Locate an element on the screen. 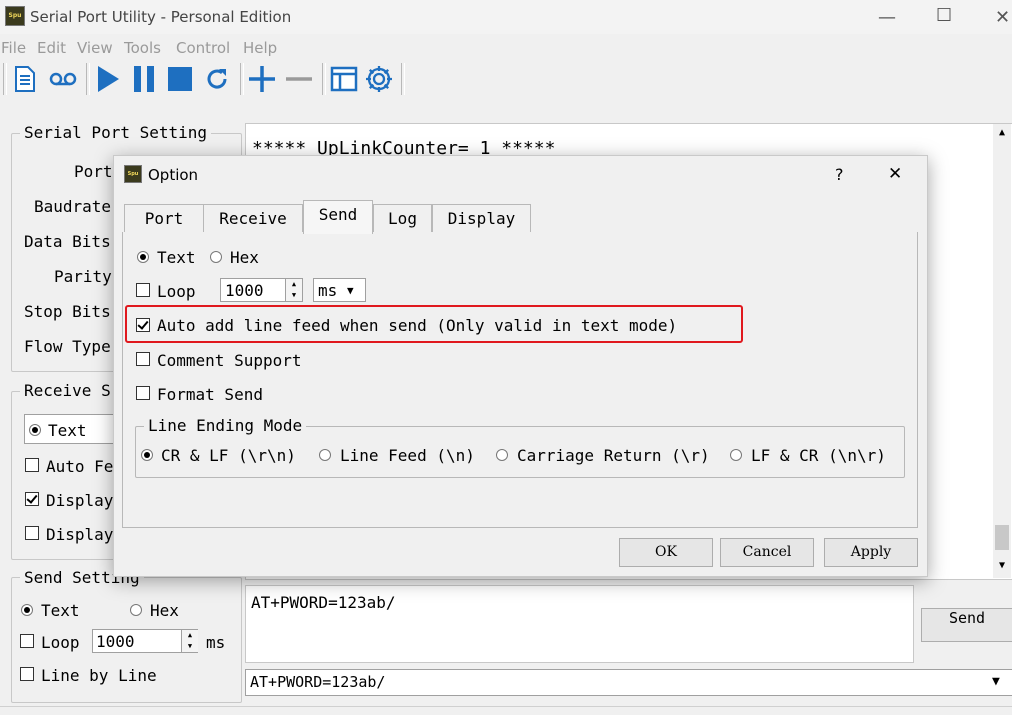 The height and width of the screenshot is (715, 1012). apply-button: Apply is located at coordinates (871, 552).